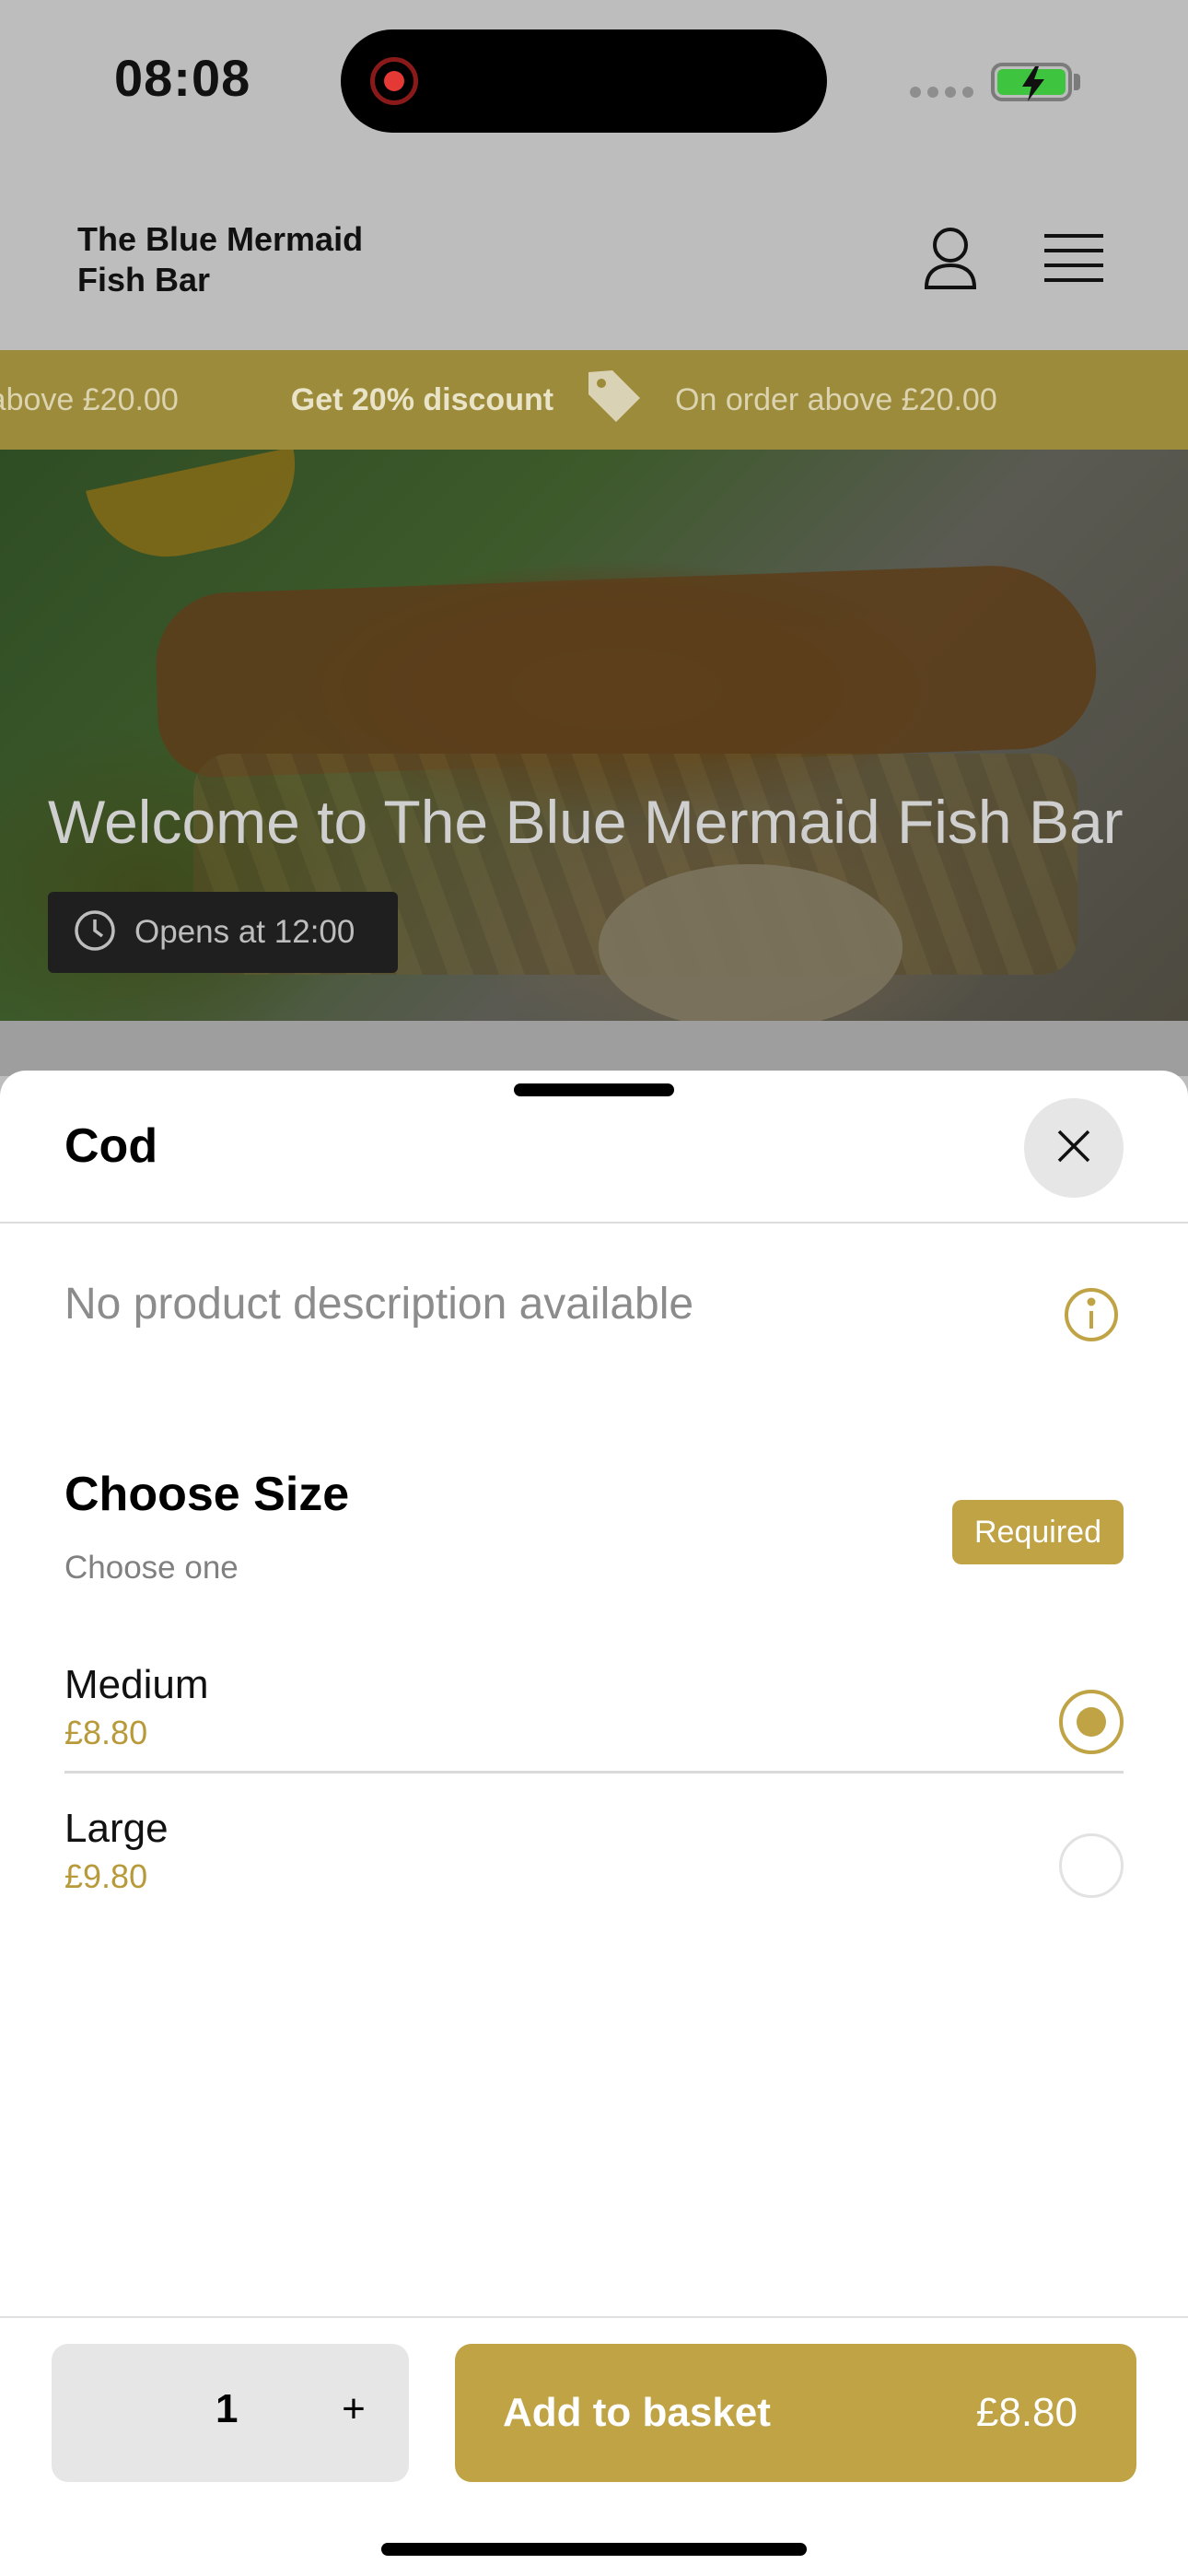 Image resolution: width=1188 pixels, height=2576 pixels. I want to click on option-price: £8.80, so click(106, 1732).